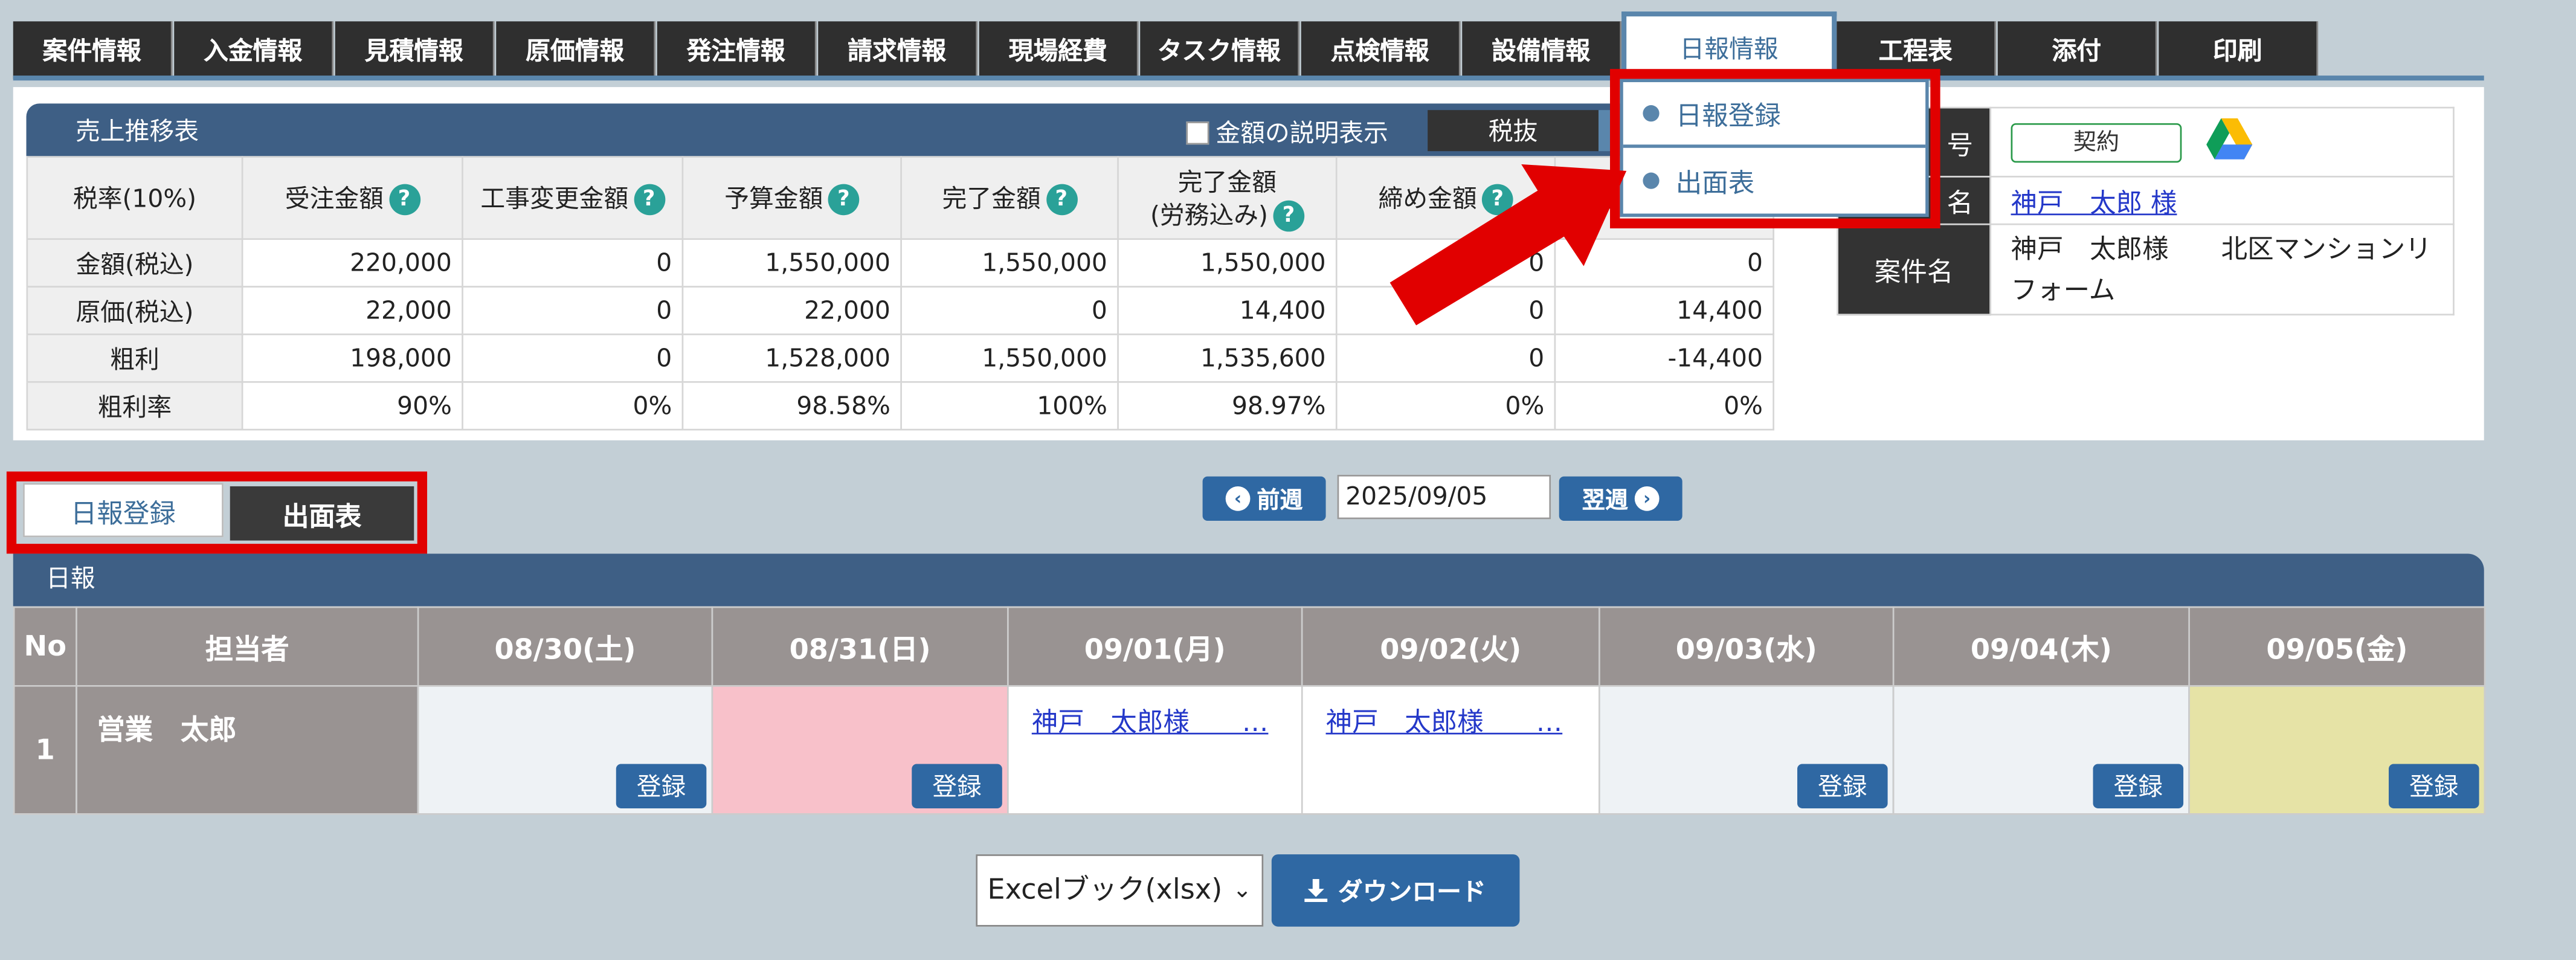  What do you see at coordinates (1264, 499) in the screenshot?
I see `prev-week-button: ‹ 前週` at bounding box center [1264, 499].